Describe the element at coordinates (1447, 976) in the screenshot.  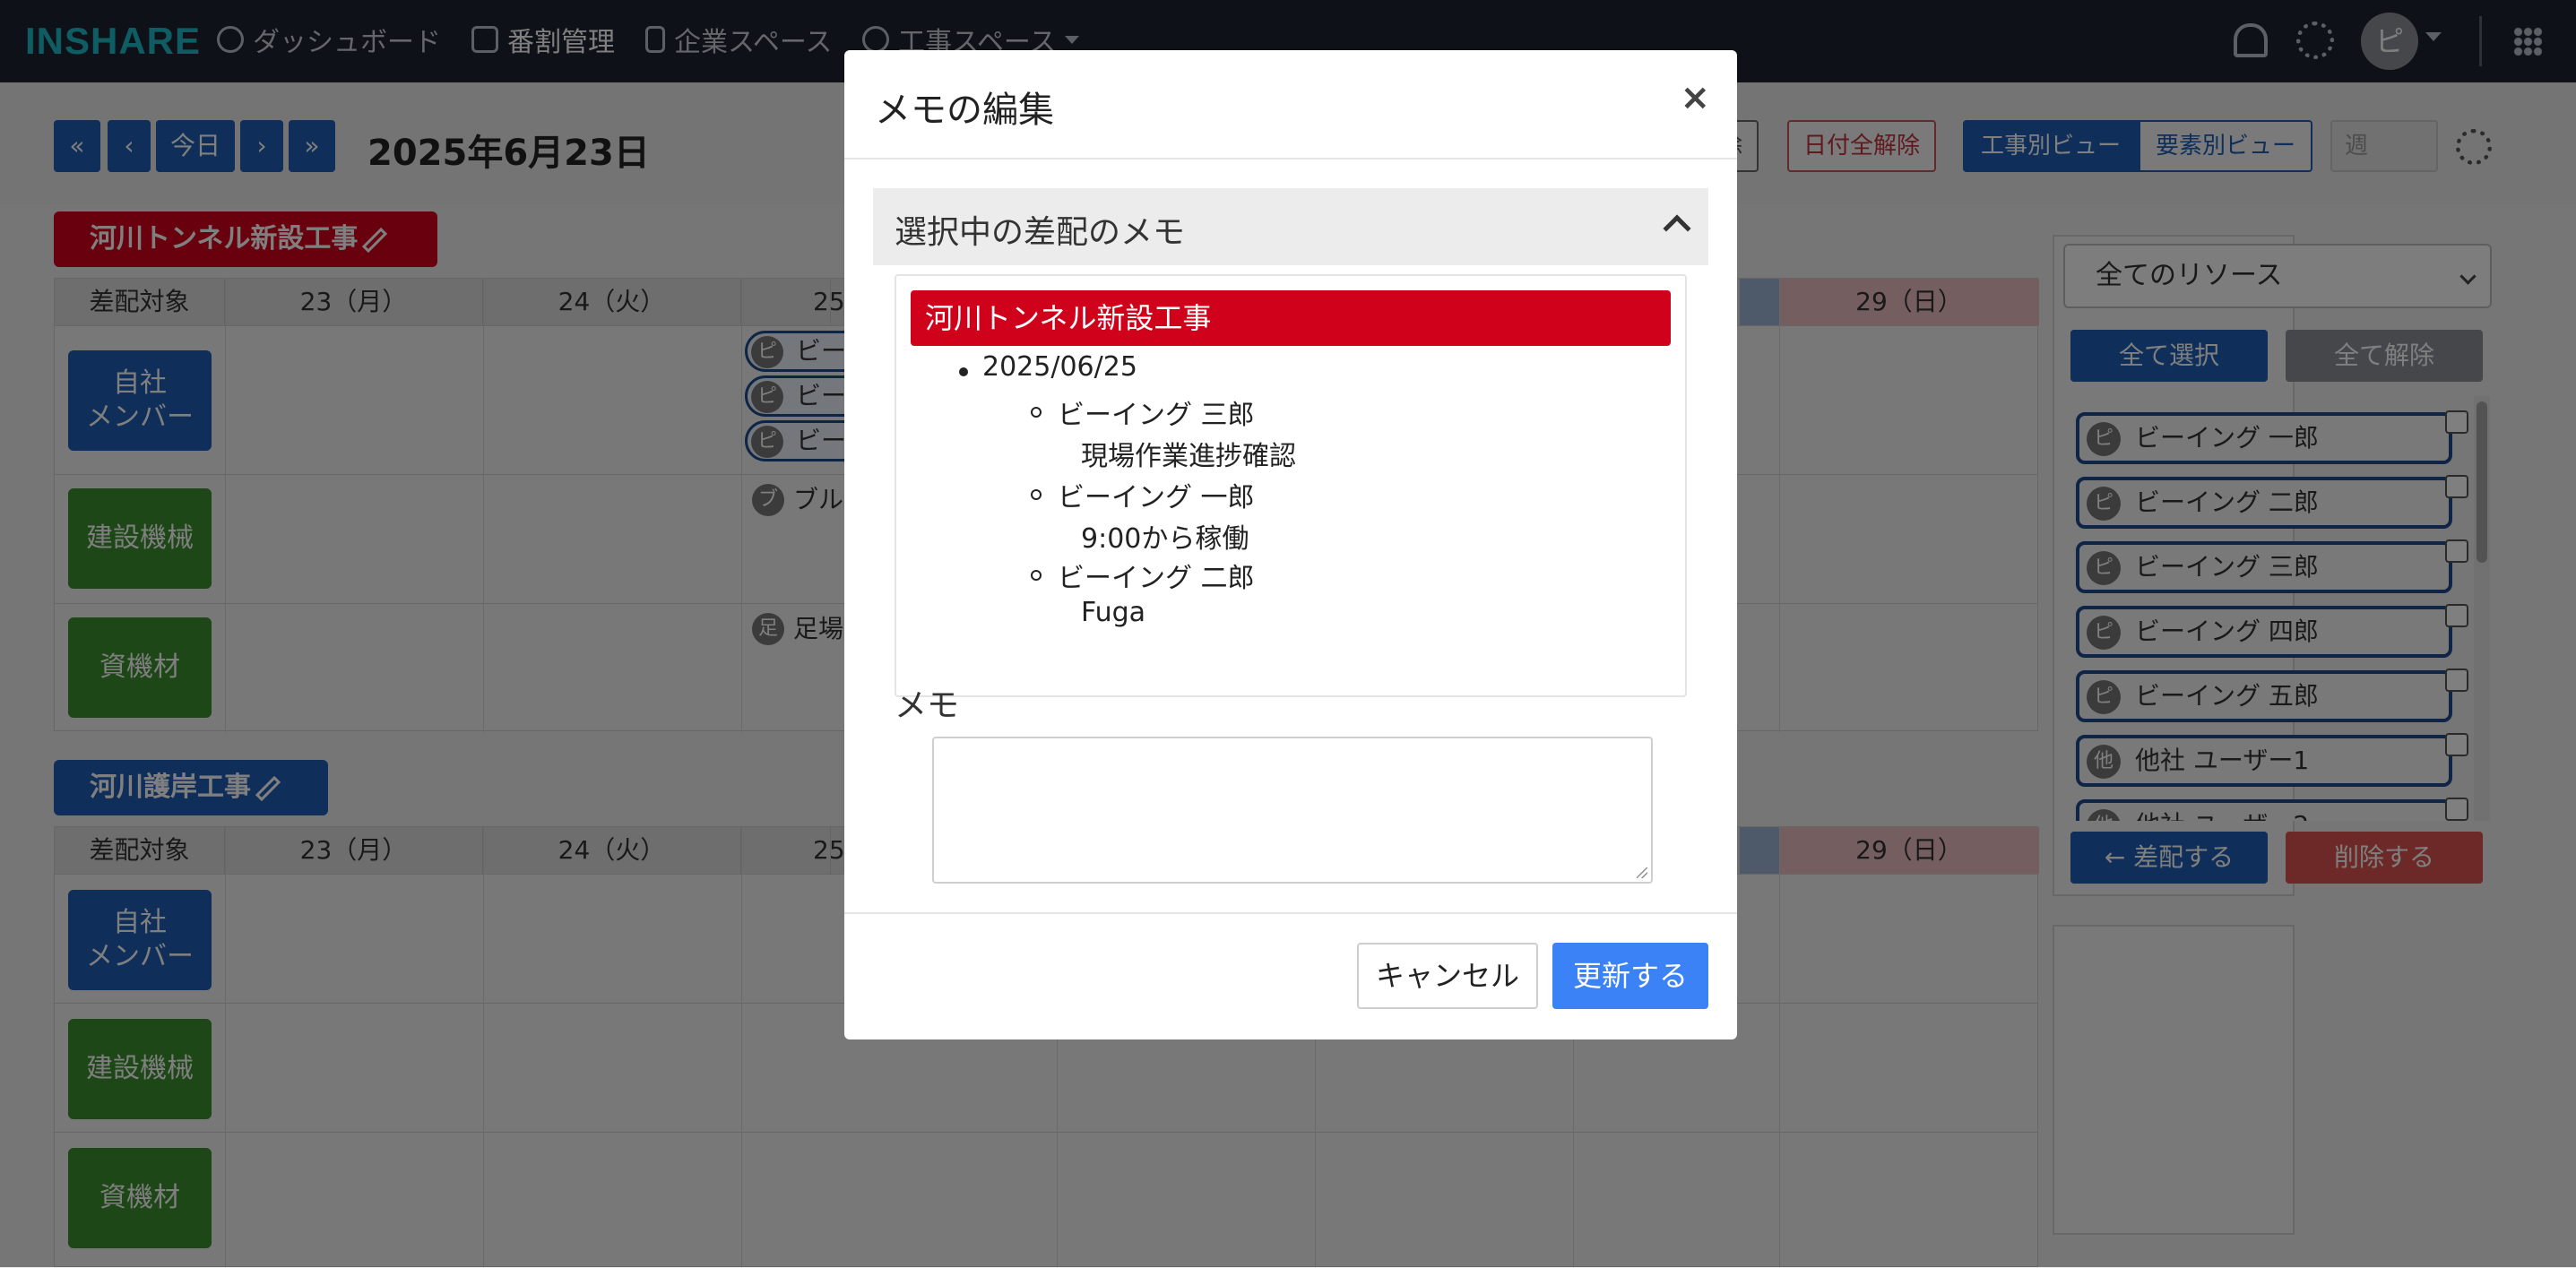
I see `cancel-button: キャンセル` at that location.